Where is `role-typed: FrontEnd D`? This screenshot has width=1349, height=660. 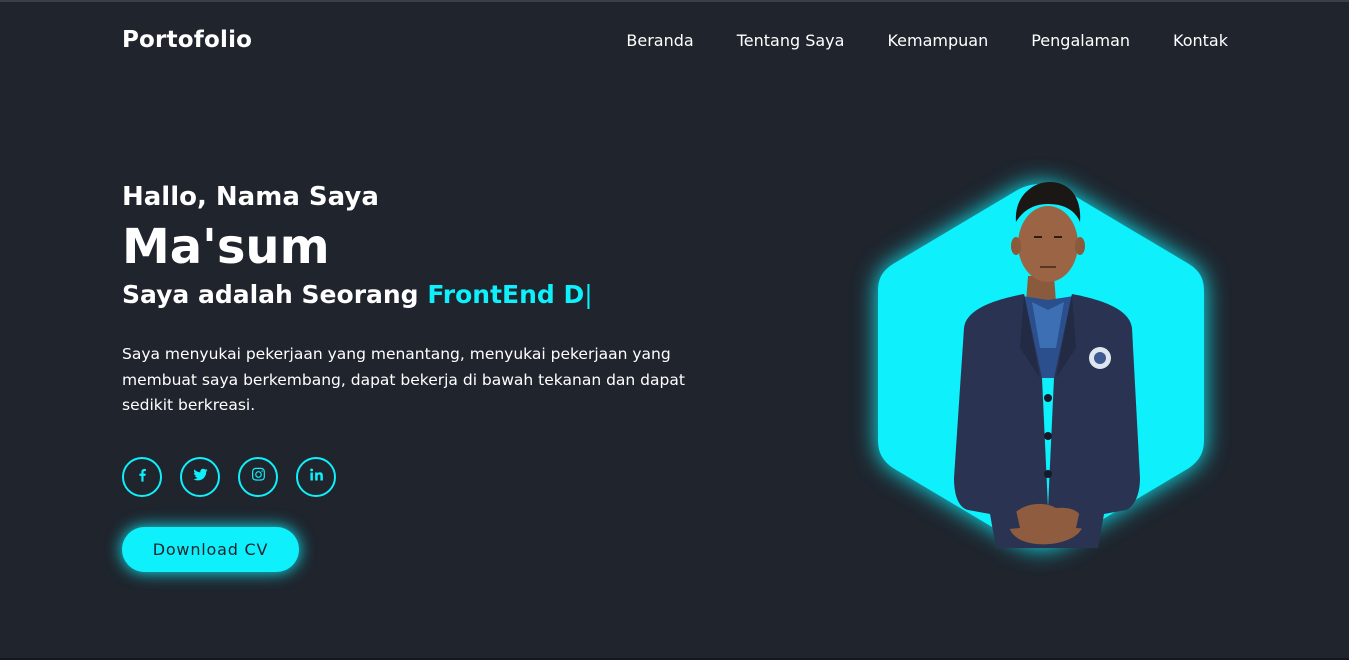 role-typed: FrontEnd D is located at coordinates (506, 294).